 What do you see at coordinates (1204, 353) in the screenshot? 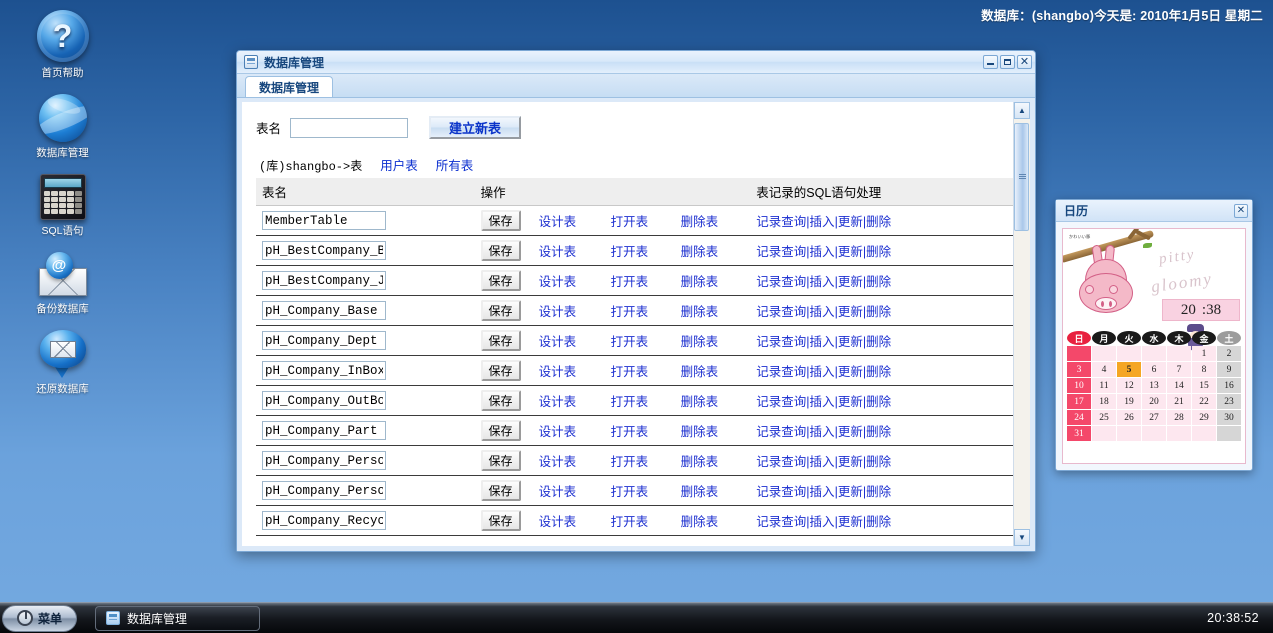
I see `calendar-day: 1` at bounding box center [1204, 353].